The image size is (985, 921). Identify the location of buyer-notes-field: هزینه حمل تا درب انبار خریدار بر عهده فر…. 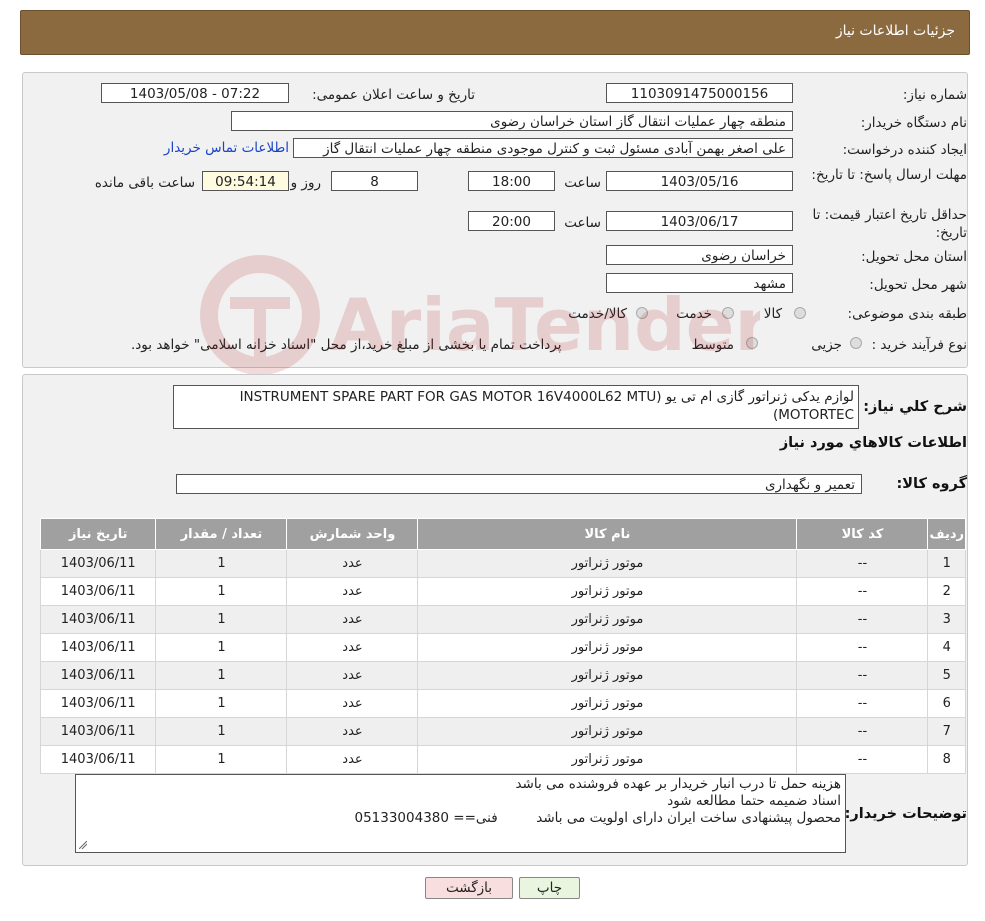
(460, 813).